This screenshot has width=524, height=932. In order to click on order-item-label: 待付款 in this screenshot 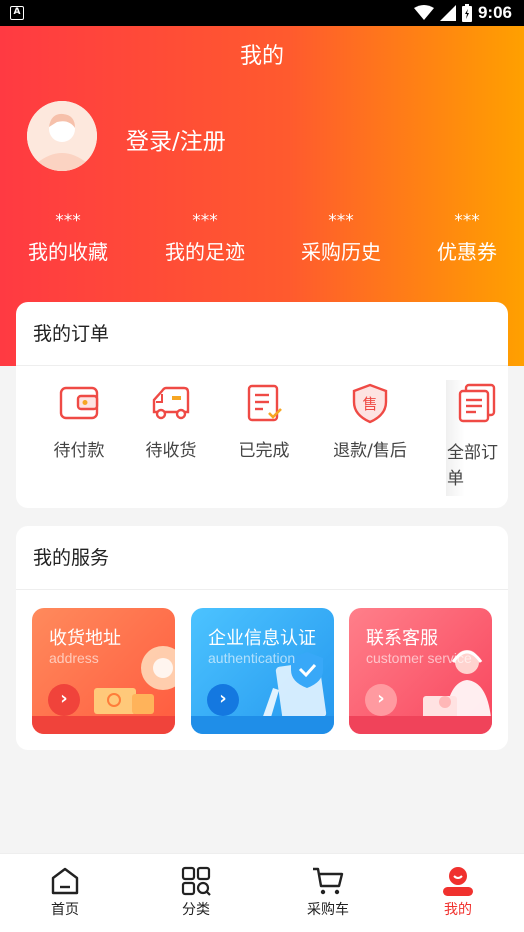, I will do `click(79, 451)`.